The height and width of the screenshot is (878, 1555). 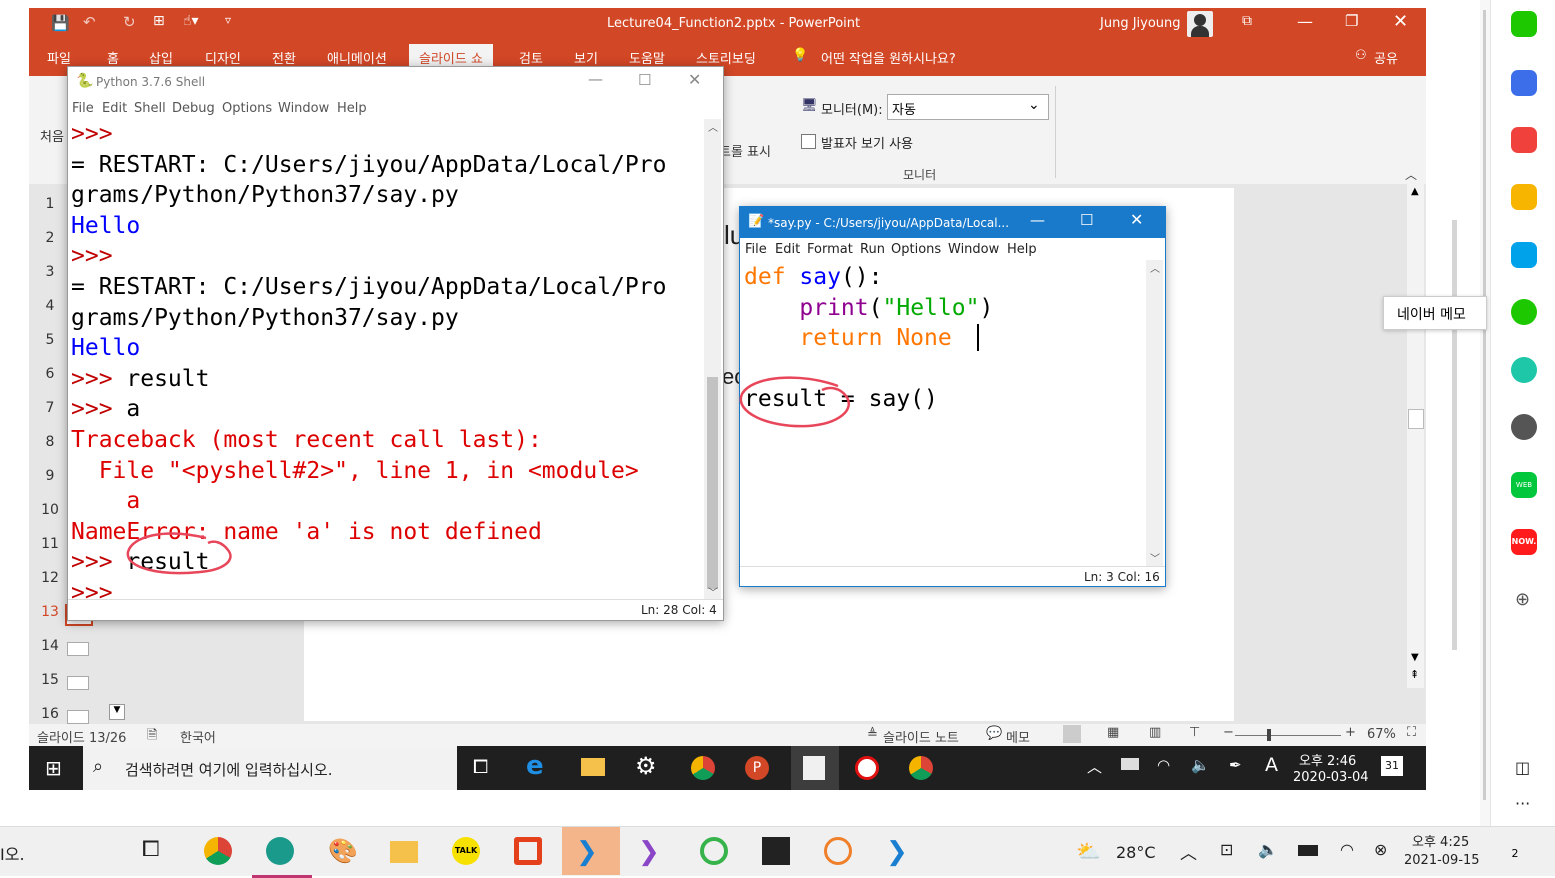 What do you see at coordinates (404, 852) in the screenshot?
I see `file-explorer-icon` at bounding box center [404, 852].